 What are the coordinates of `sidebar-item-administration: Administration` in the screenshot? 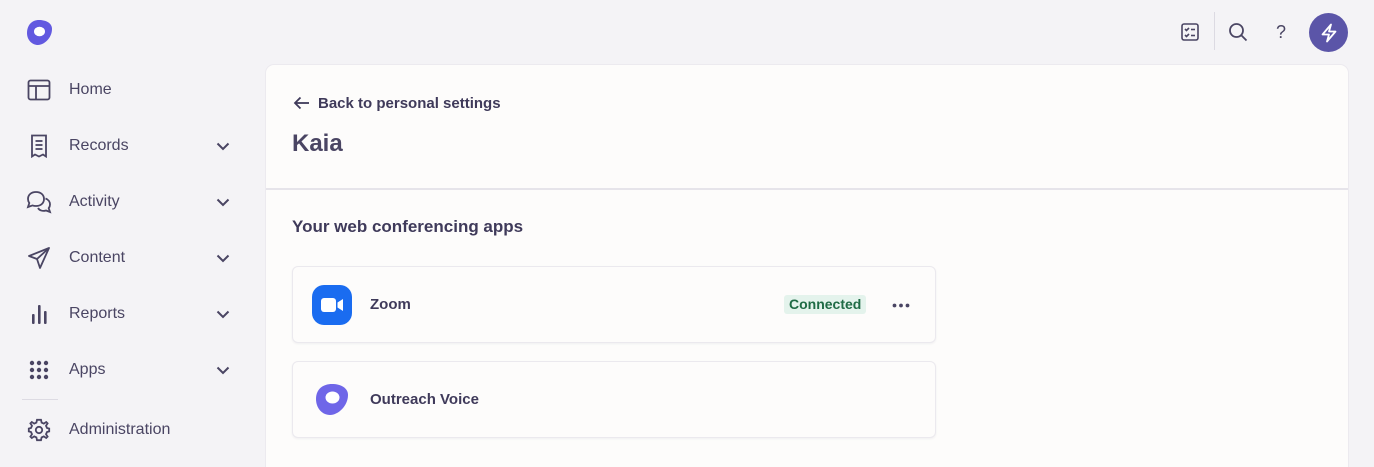 It's located at (126, 430).